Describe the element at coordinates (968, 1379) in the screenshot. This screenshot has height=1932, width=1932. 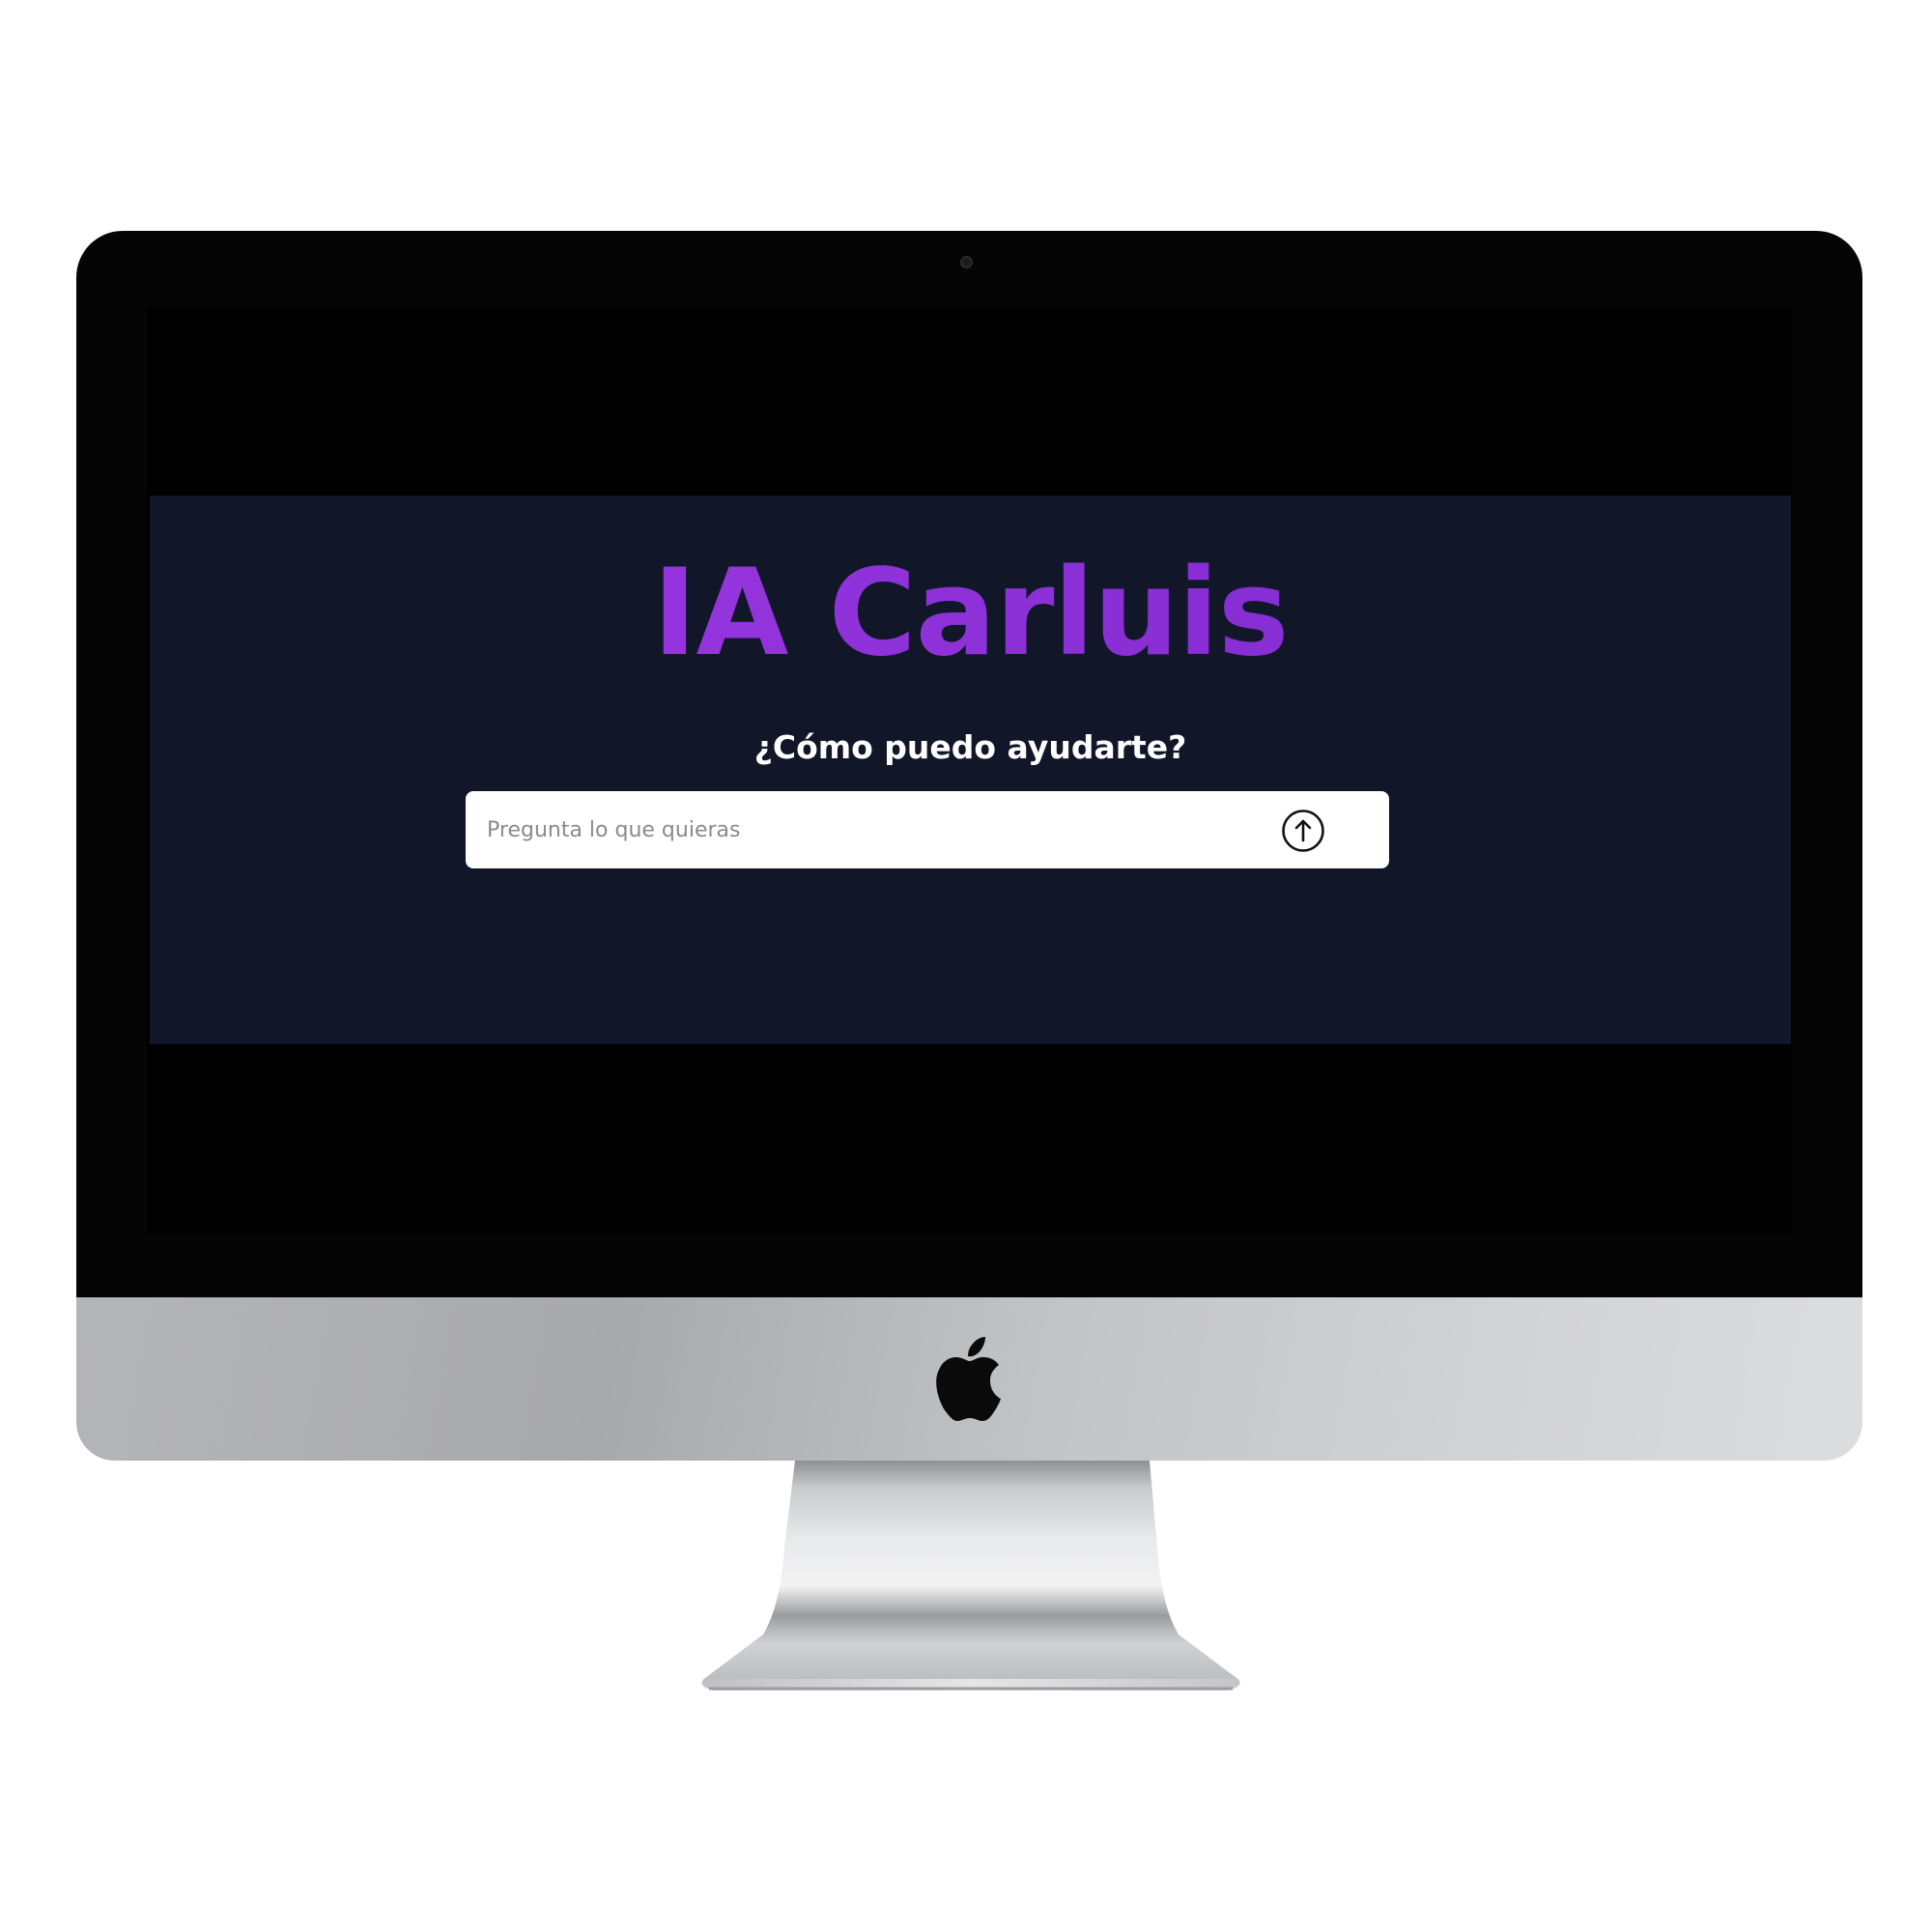
I see `apple-logo-icon` at that location.